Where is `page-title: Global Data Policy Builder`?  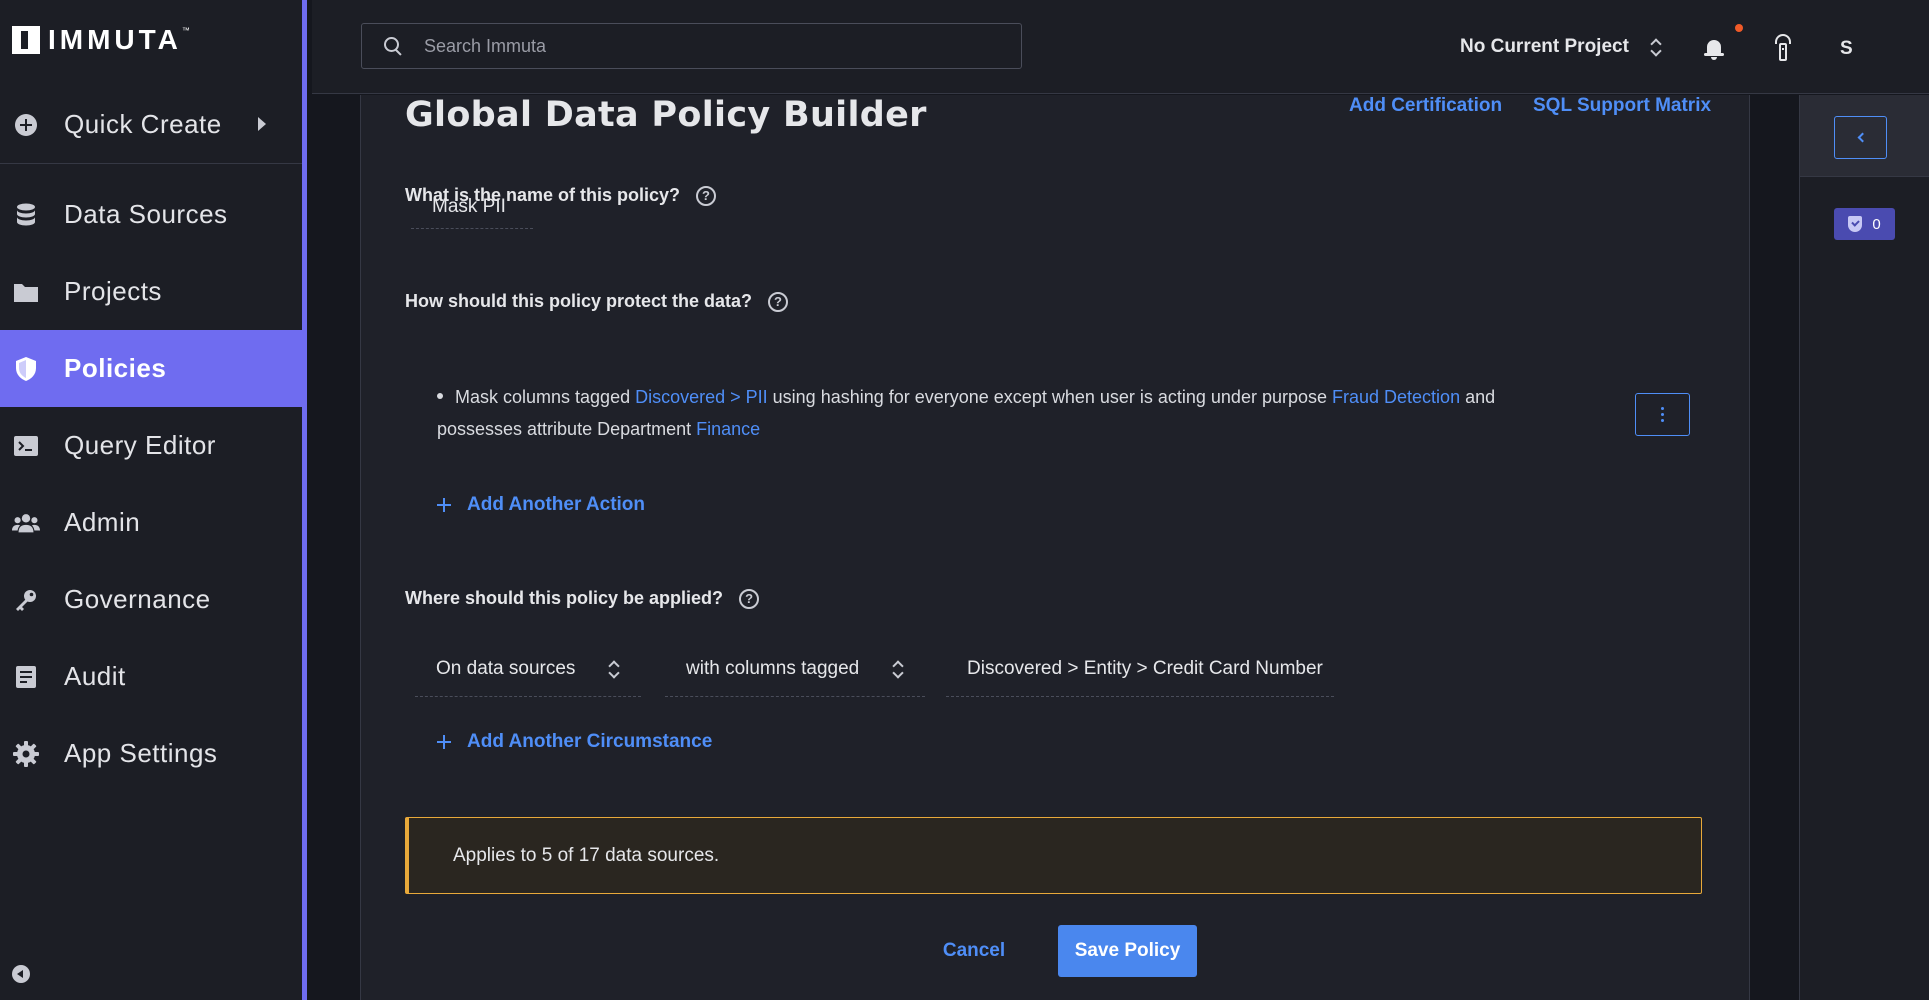 page-title: Global Data Policy Builder is located at coordinates (666, 115).